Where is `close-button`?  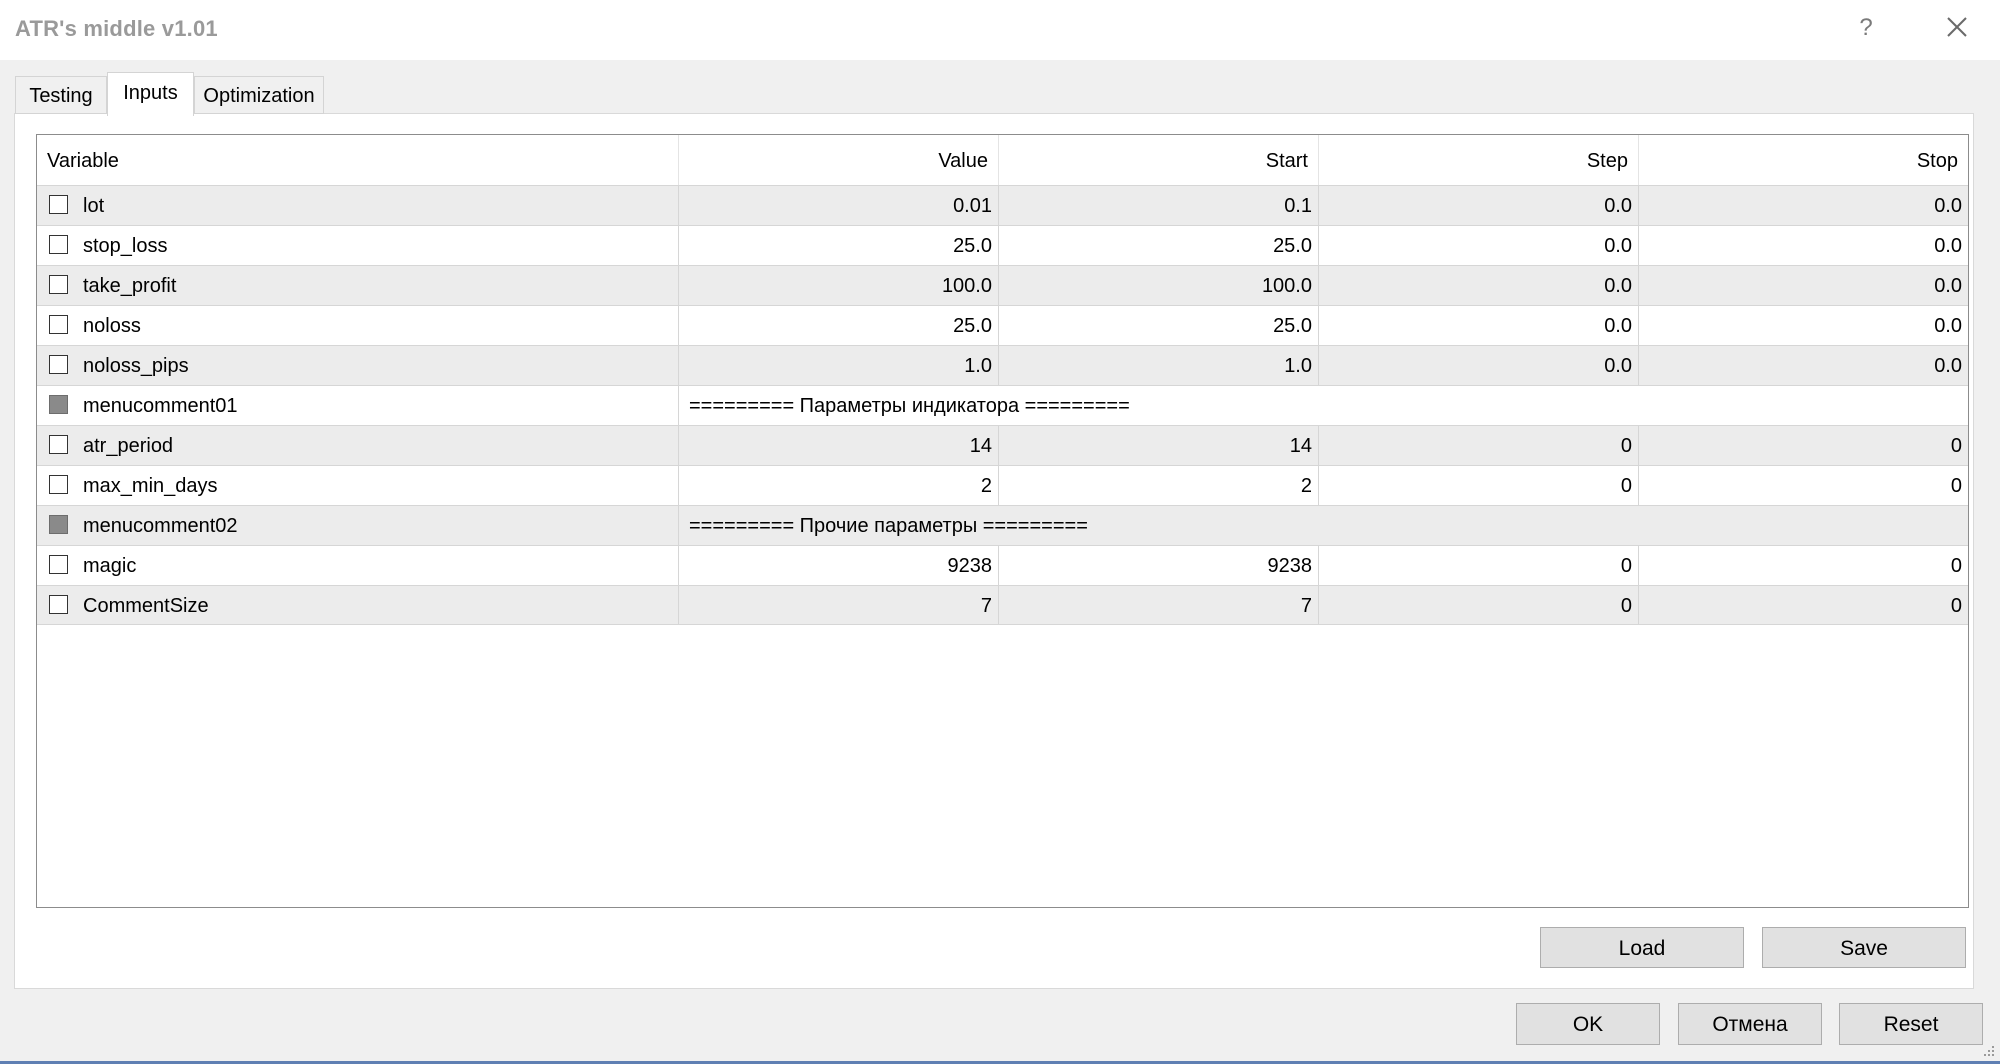 close-button is located at coordinates (1956, 28).